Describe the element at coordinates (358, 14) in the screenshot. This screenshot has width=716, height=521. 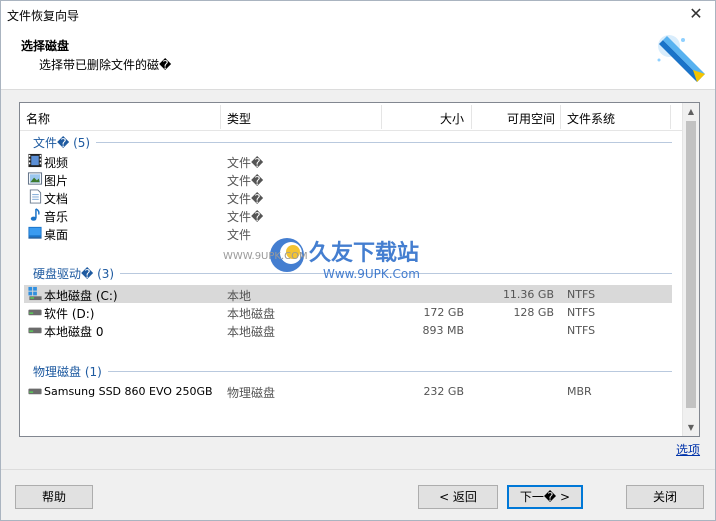
I see `title-bar: 文件恢复向导 ✕` at that location.